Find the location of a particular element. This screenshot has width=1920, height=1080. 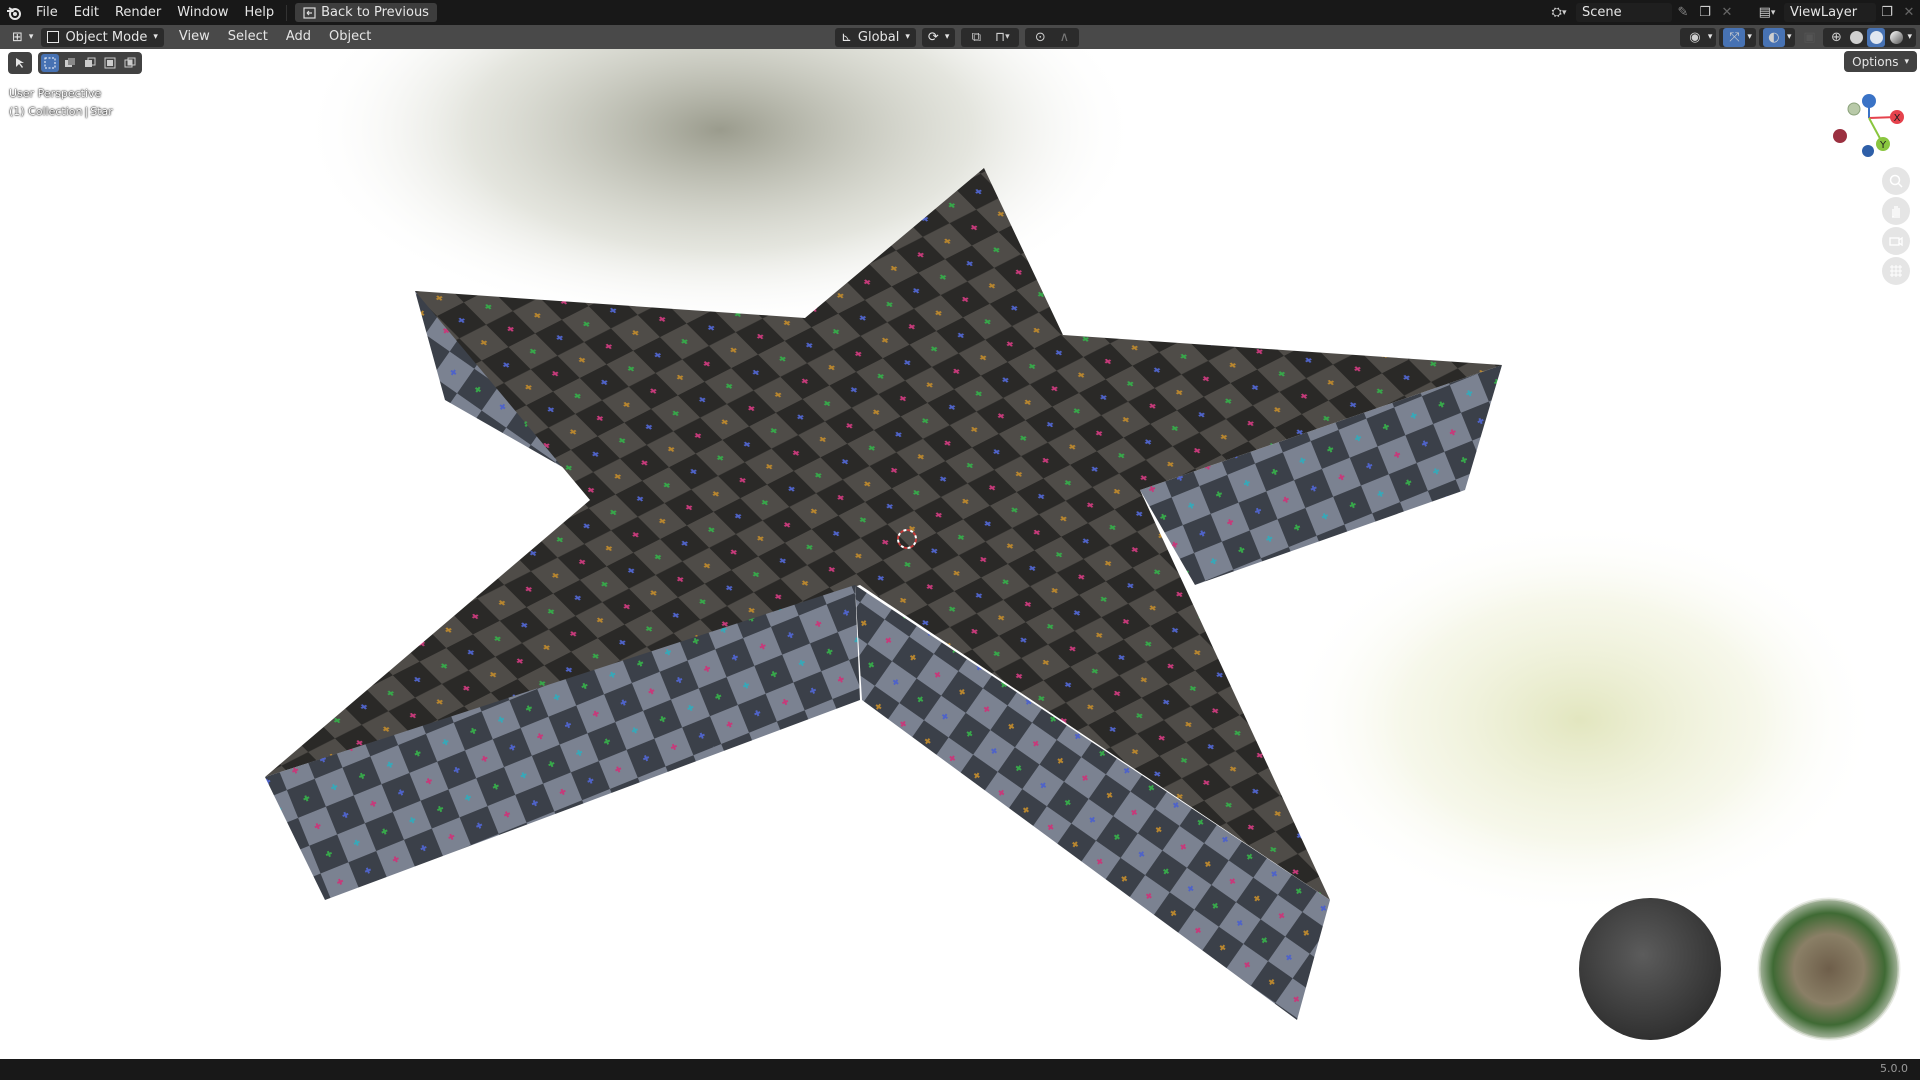

menu-help: Help is located at coordinates (260, 12).